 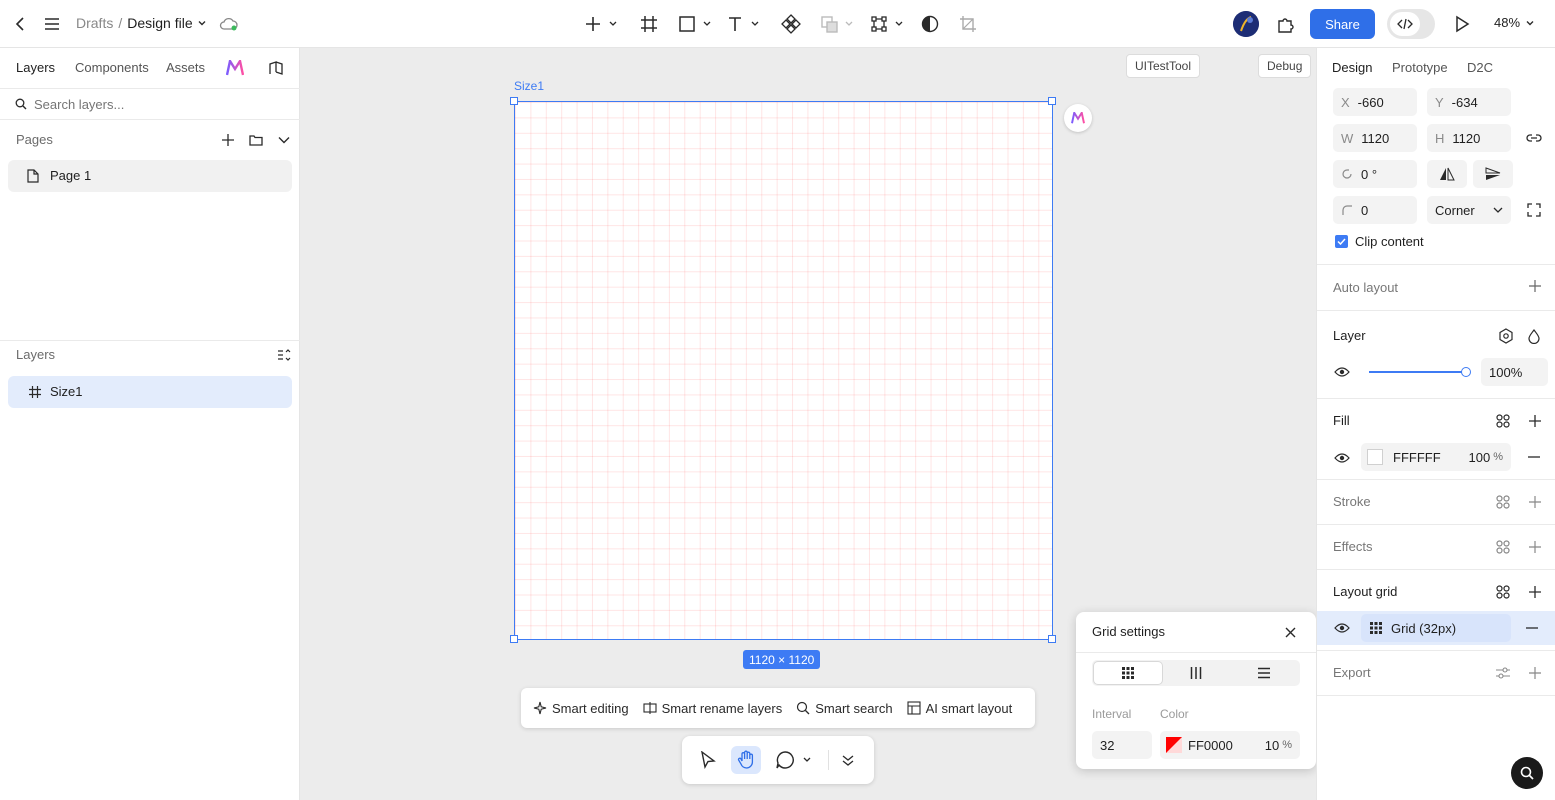 I want to click on grid-color-input: FF0000 10 %, so click(x=1230, y=745).